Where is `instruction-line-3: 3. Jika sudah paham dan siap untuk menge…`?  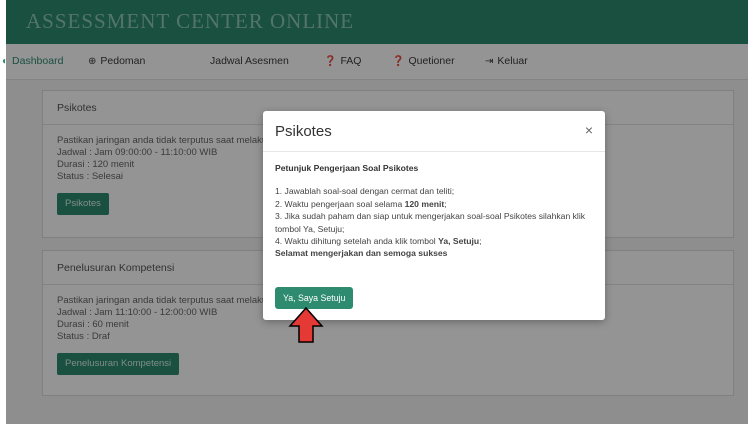
instruction-line-3: 3. Jika sudah paham dan siap untuk menge… is located at coordinates (430, 222).